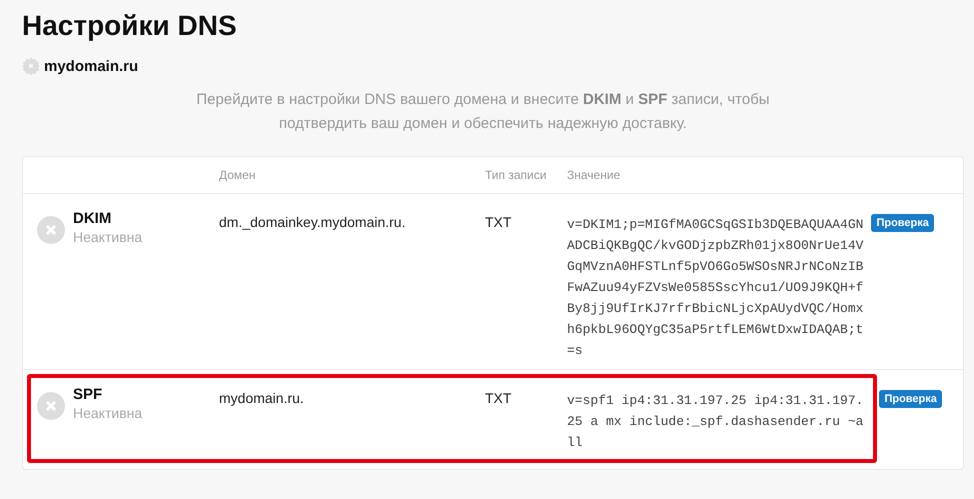  Describe the element at coordinates (91, 66) in the screenshot. I see `domain-name: mydomain.ru` at that location.